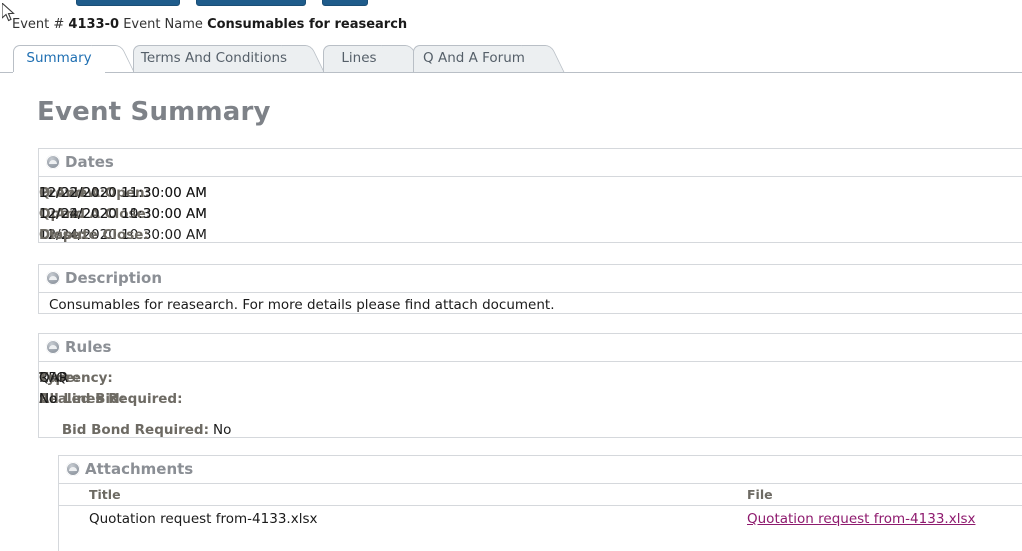  What do you see at coordinates (163, 24) in the screenshot?
I see `event-name-label: Event Name` at bounding box center [163, 24].